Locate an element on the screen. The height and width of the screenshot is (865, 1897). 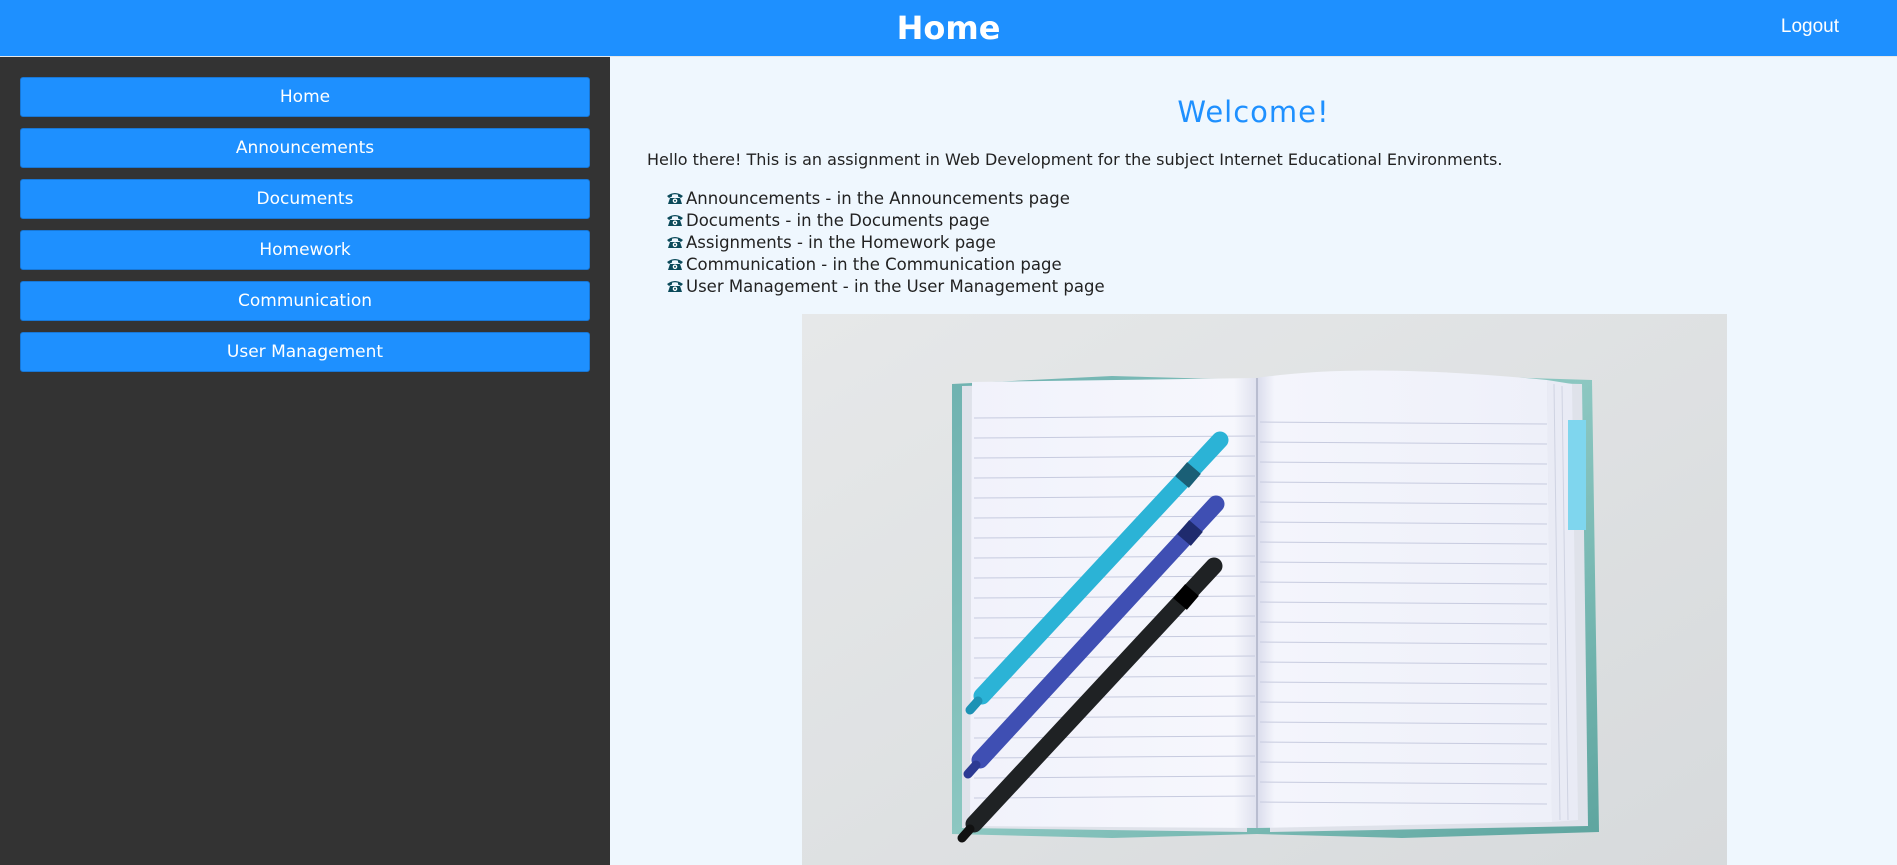
welcome-heading: Welcome! is located at coordinates (1253, 112).